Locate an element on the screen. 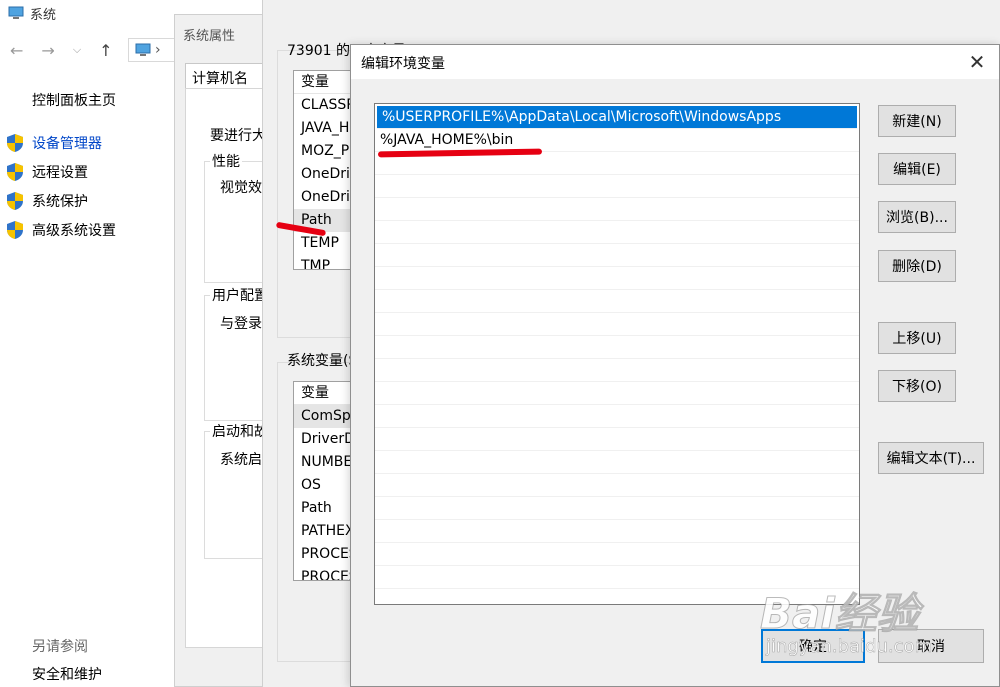 The width and height of the screenshot is (1000, 687). move-up-button: 上移(U) is located at coordinates (917, 338).